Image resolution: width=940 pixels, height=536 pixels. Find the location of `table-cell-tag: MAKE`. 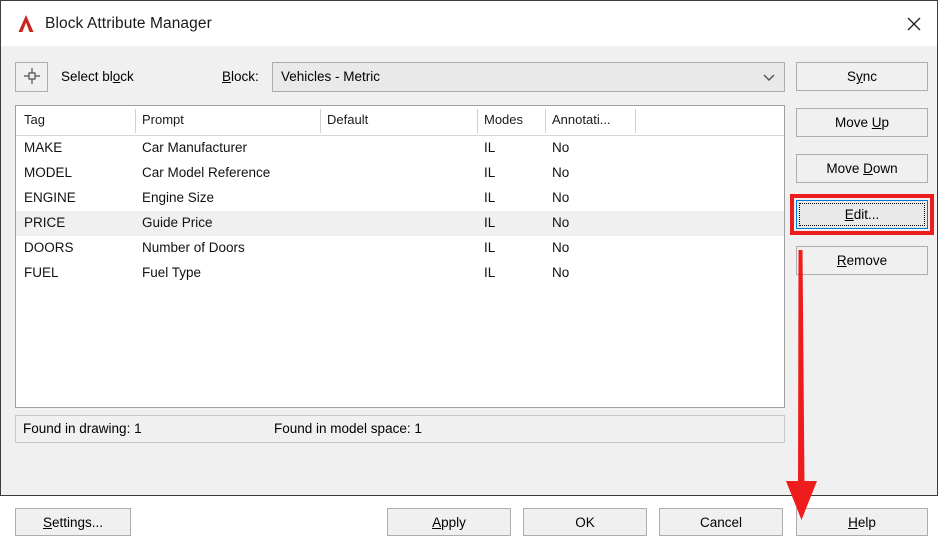

table-cell-tag: MAKE is located at coordinates (43, 147).